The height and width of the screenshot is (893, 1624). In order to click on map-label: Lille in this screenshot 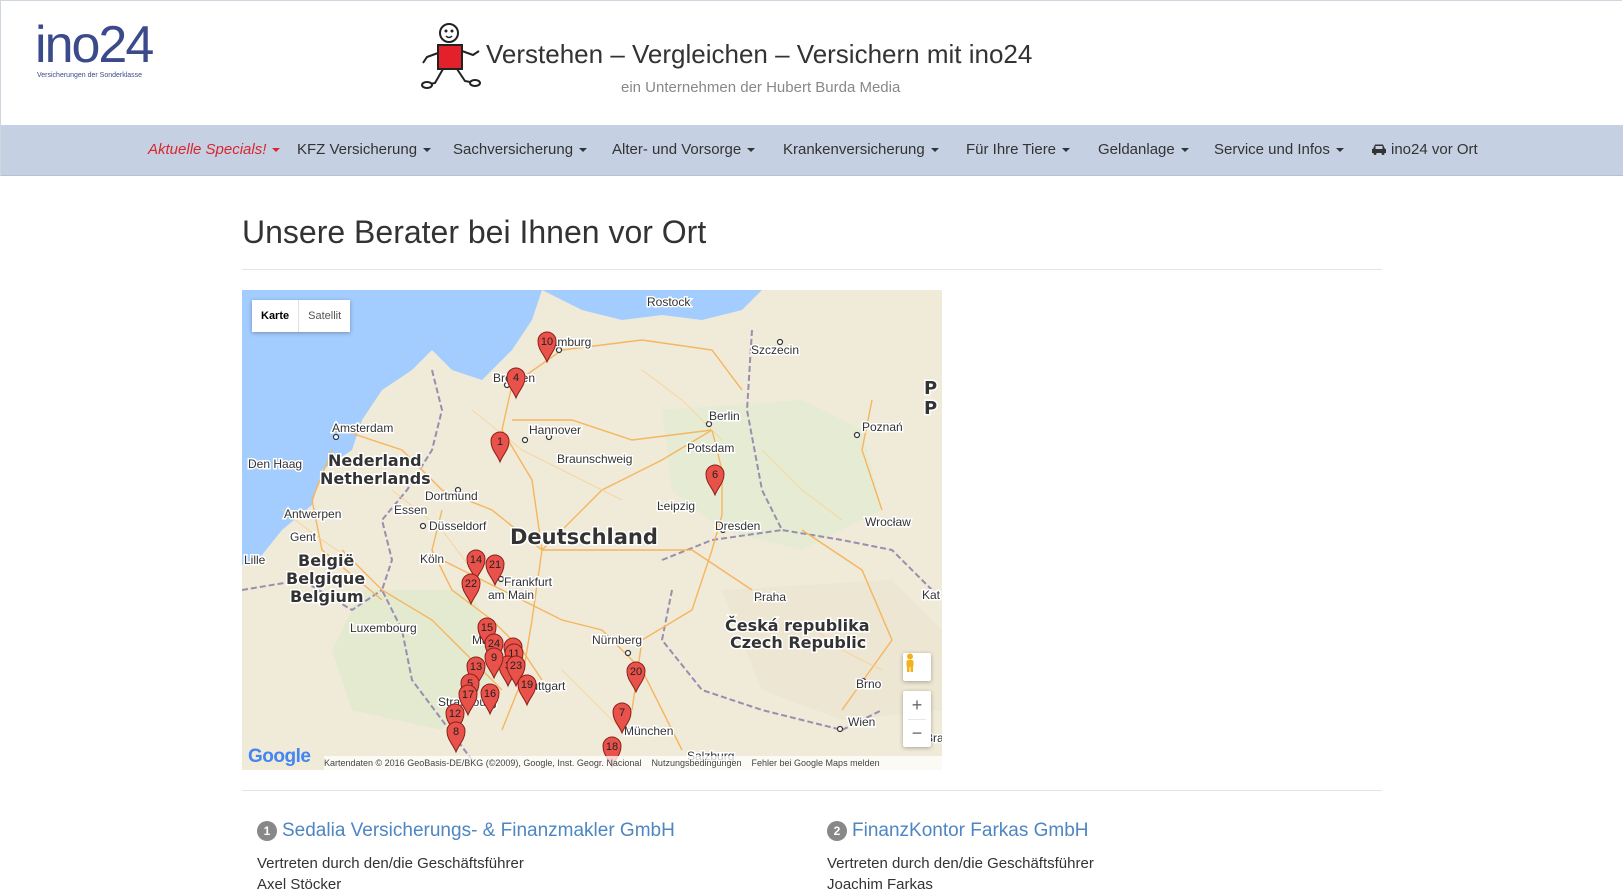, I will do `click(255, 560)`.